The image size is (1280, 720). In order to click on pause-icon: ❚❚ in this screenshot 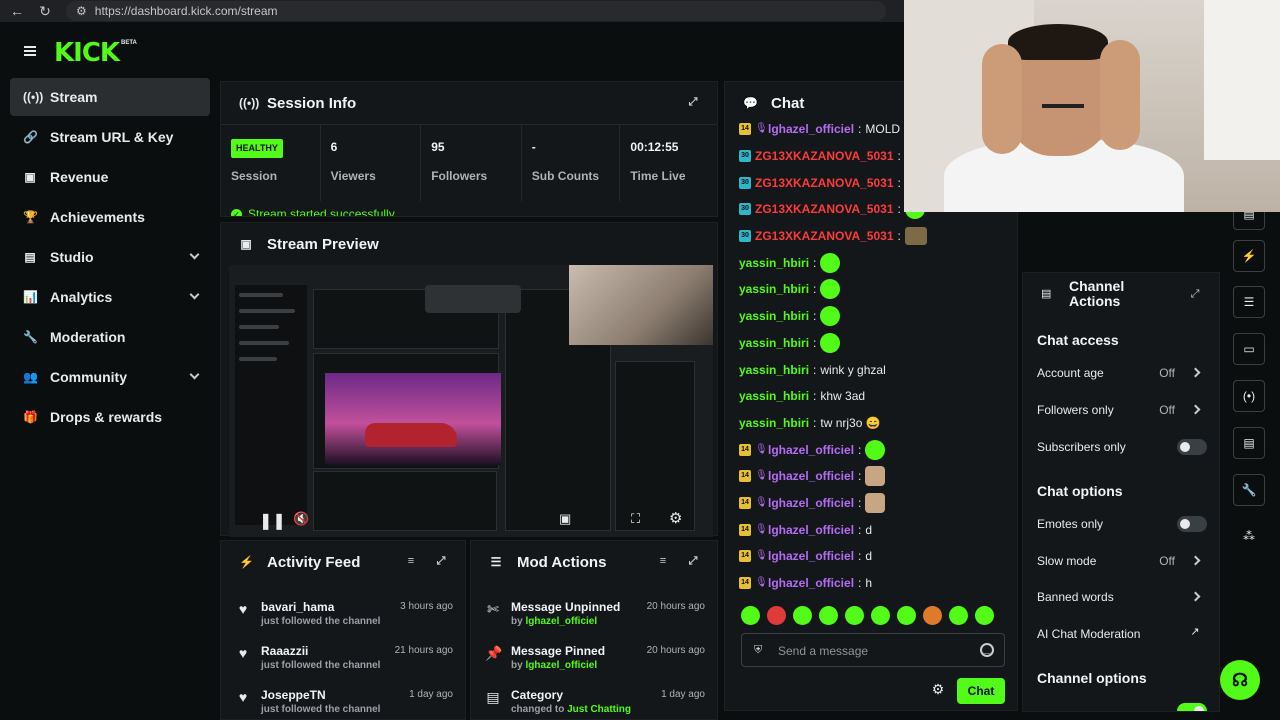, I will do `click(272, 521)`.